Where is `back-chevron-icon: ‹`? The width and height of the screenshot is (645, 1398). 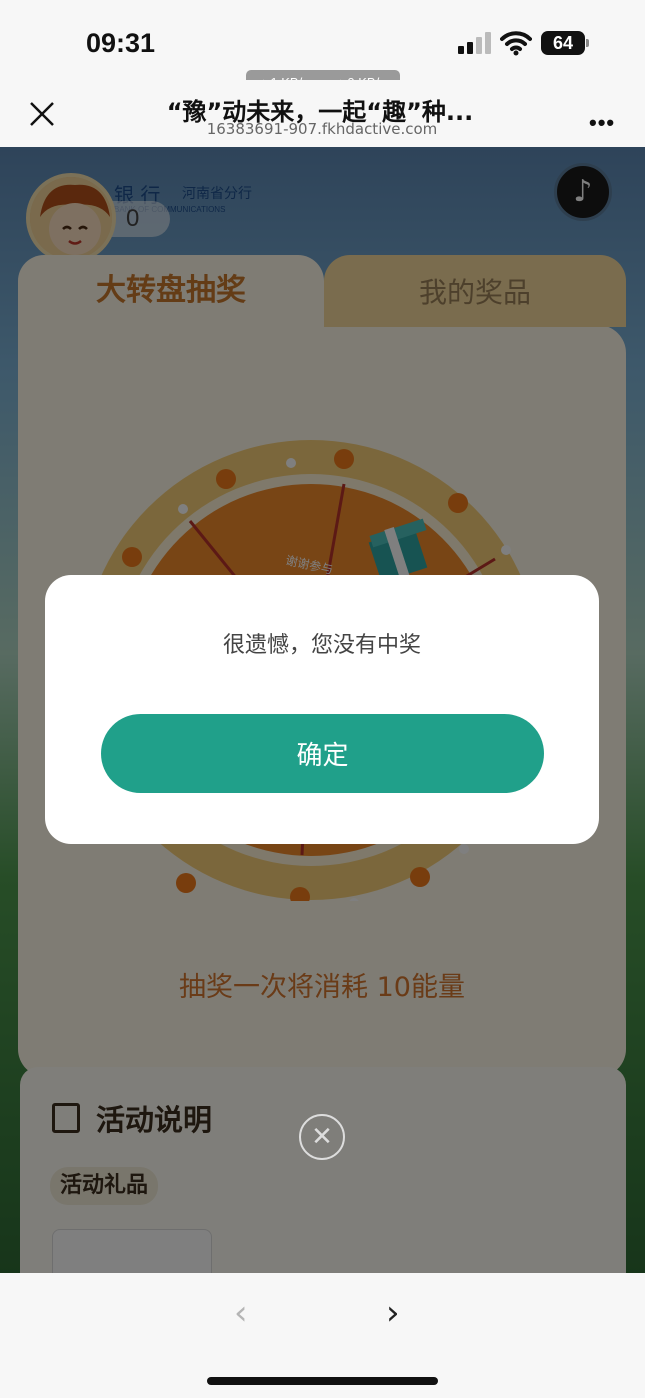
back-chevron-icon: ‹ is located at coordinates (246, 1313).